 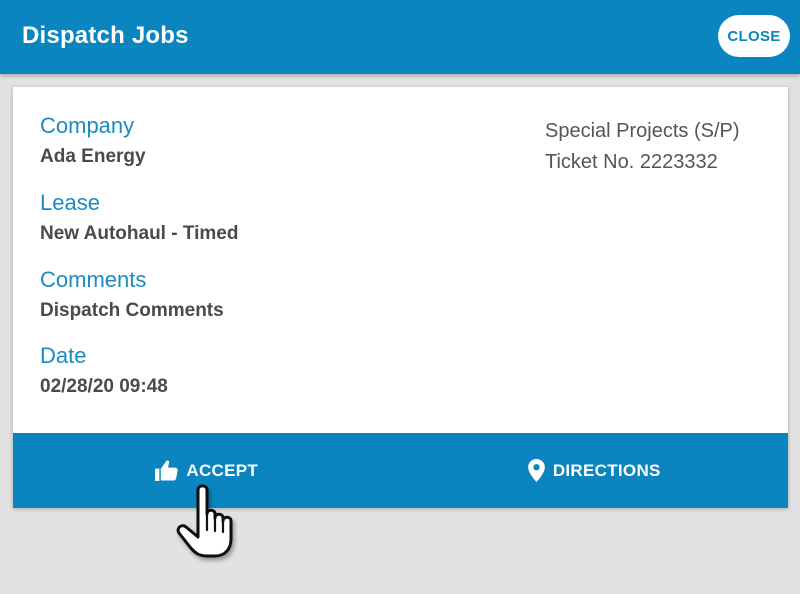 What do you see at coordinates (104, 371) in the screenshot?
I see `date-field: Date 02/28/20 09:48` at bounding box center [104, 371].